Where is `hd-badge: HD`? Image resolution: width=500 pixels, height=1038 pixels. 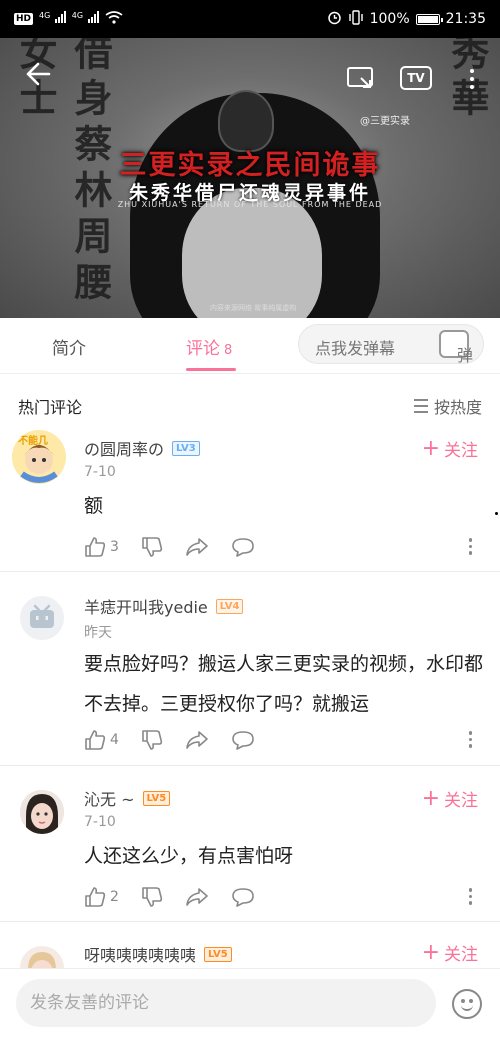
hd-badge: HD is located at coordinates (24, 19).